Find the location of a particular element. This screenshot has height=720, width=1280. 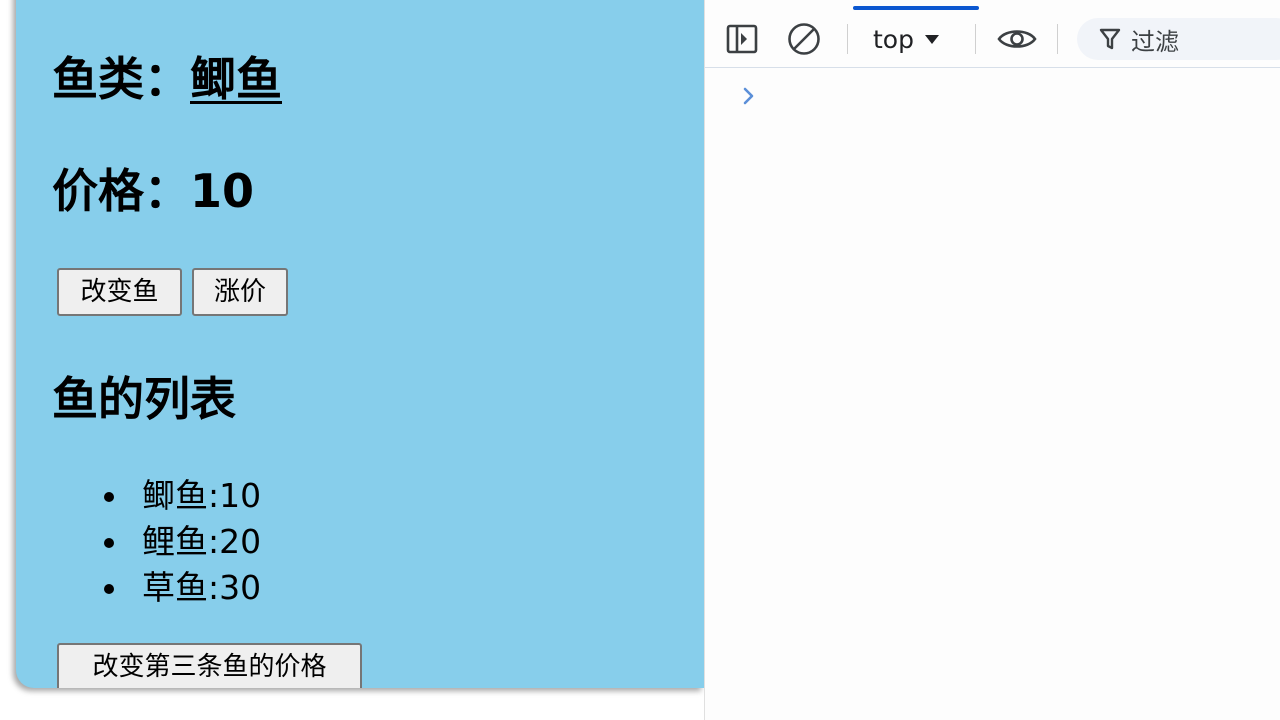

sidebar-toggle-icon is located at coordinates (742, 39).